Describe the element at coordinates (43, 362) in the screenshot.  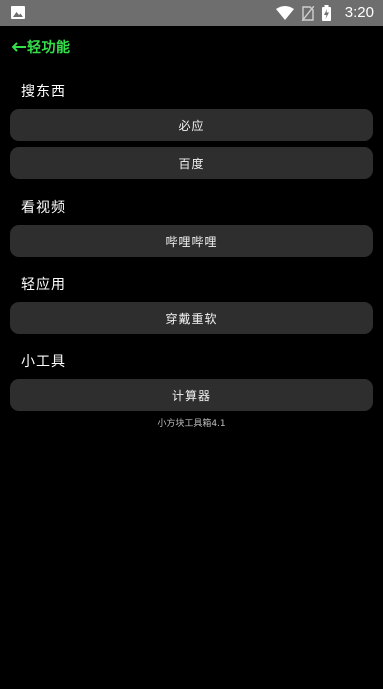
I see `section-title-tools: 小工具` at that location.